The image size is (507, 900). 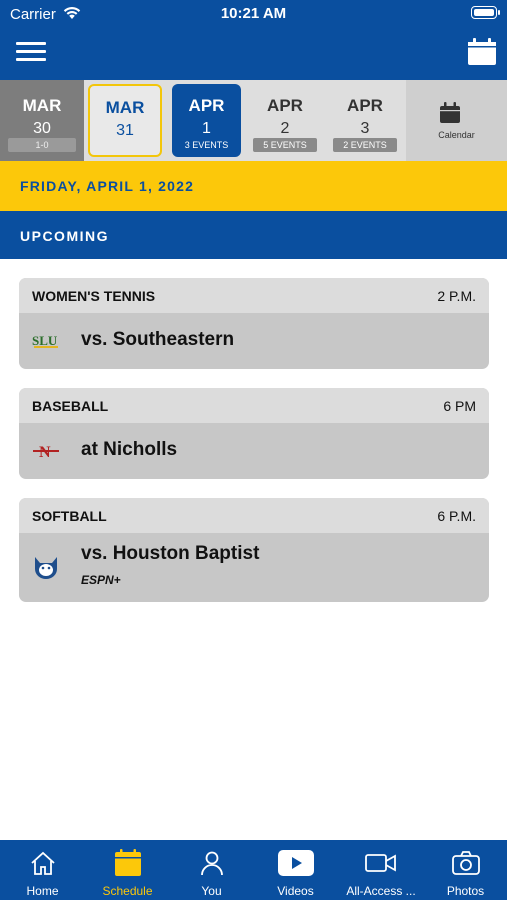 What do you see at coordinates (94, 296) in the screenshot?
I see `event-sport: WOMEN'S TENNIS` at bounding box center [94, 296].